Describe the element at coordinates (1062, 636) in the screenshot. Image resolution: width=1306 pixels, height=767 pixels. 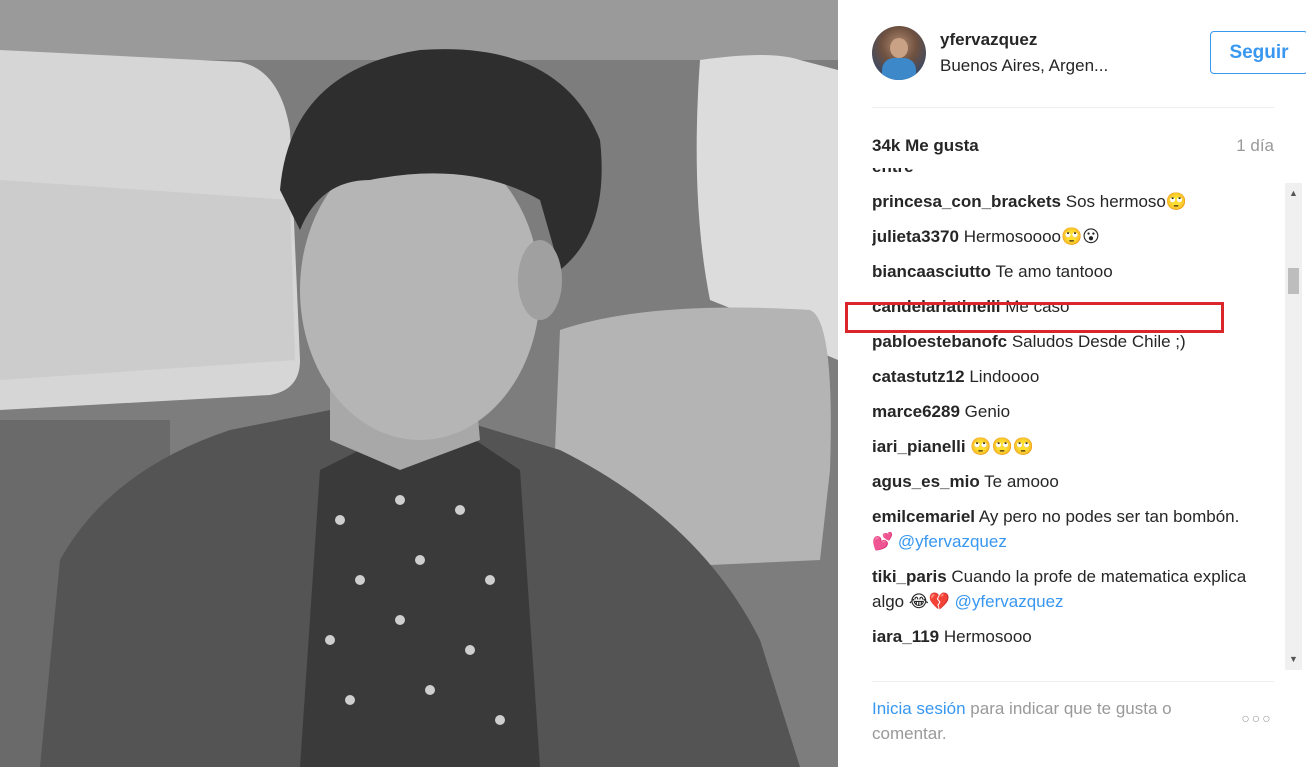
I see `comment-item: iara_119 Hermosooo` at that location.